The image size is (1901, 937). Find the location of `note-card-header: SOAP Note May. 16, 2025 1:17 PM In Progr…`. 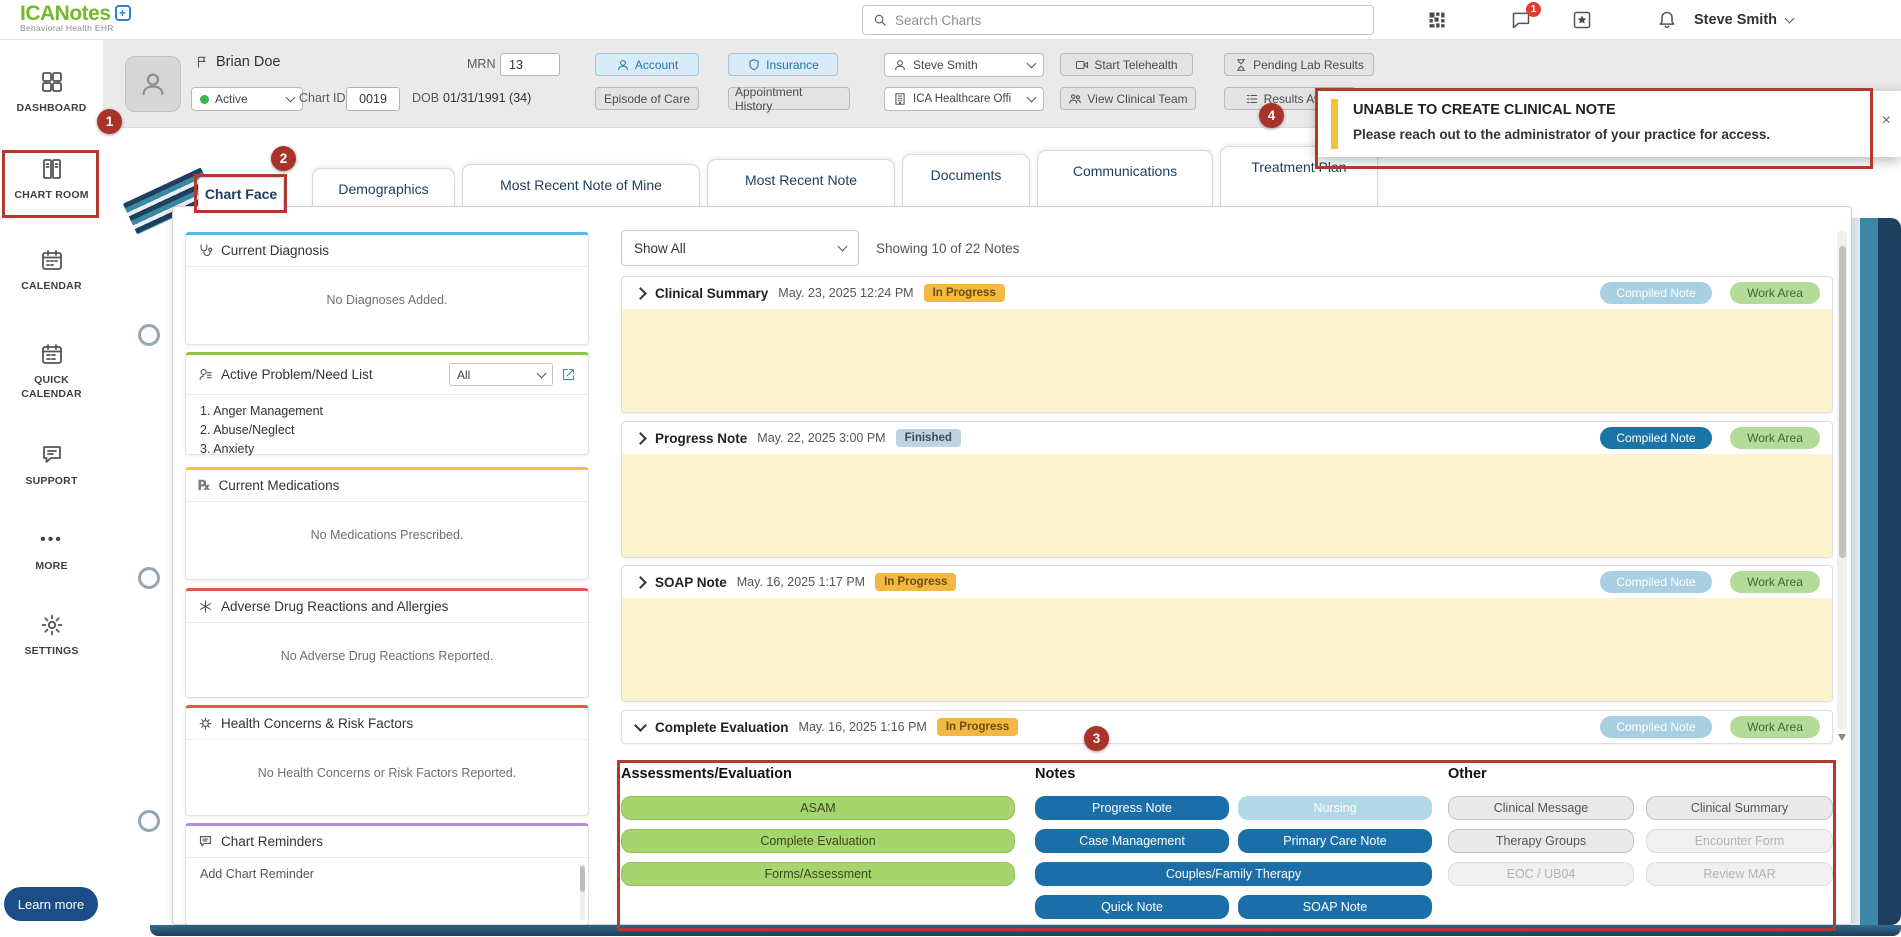

note-card-header: SOAP Note May. 16, 2025 1:17 PM In Progr… is located at coordinates (1227, 582).